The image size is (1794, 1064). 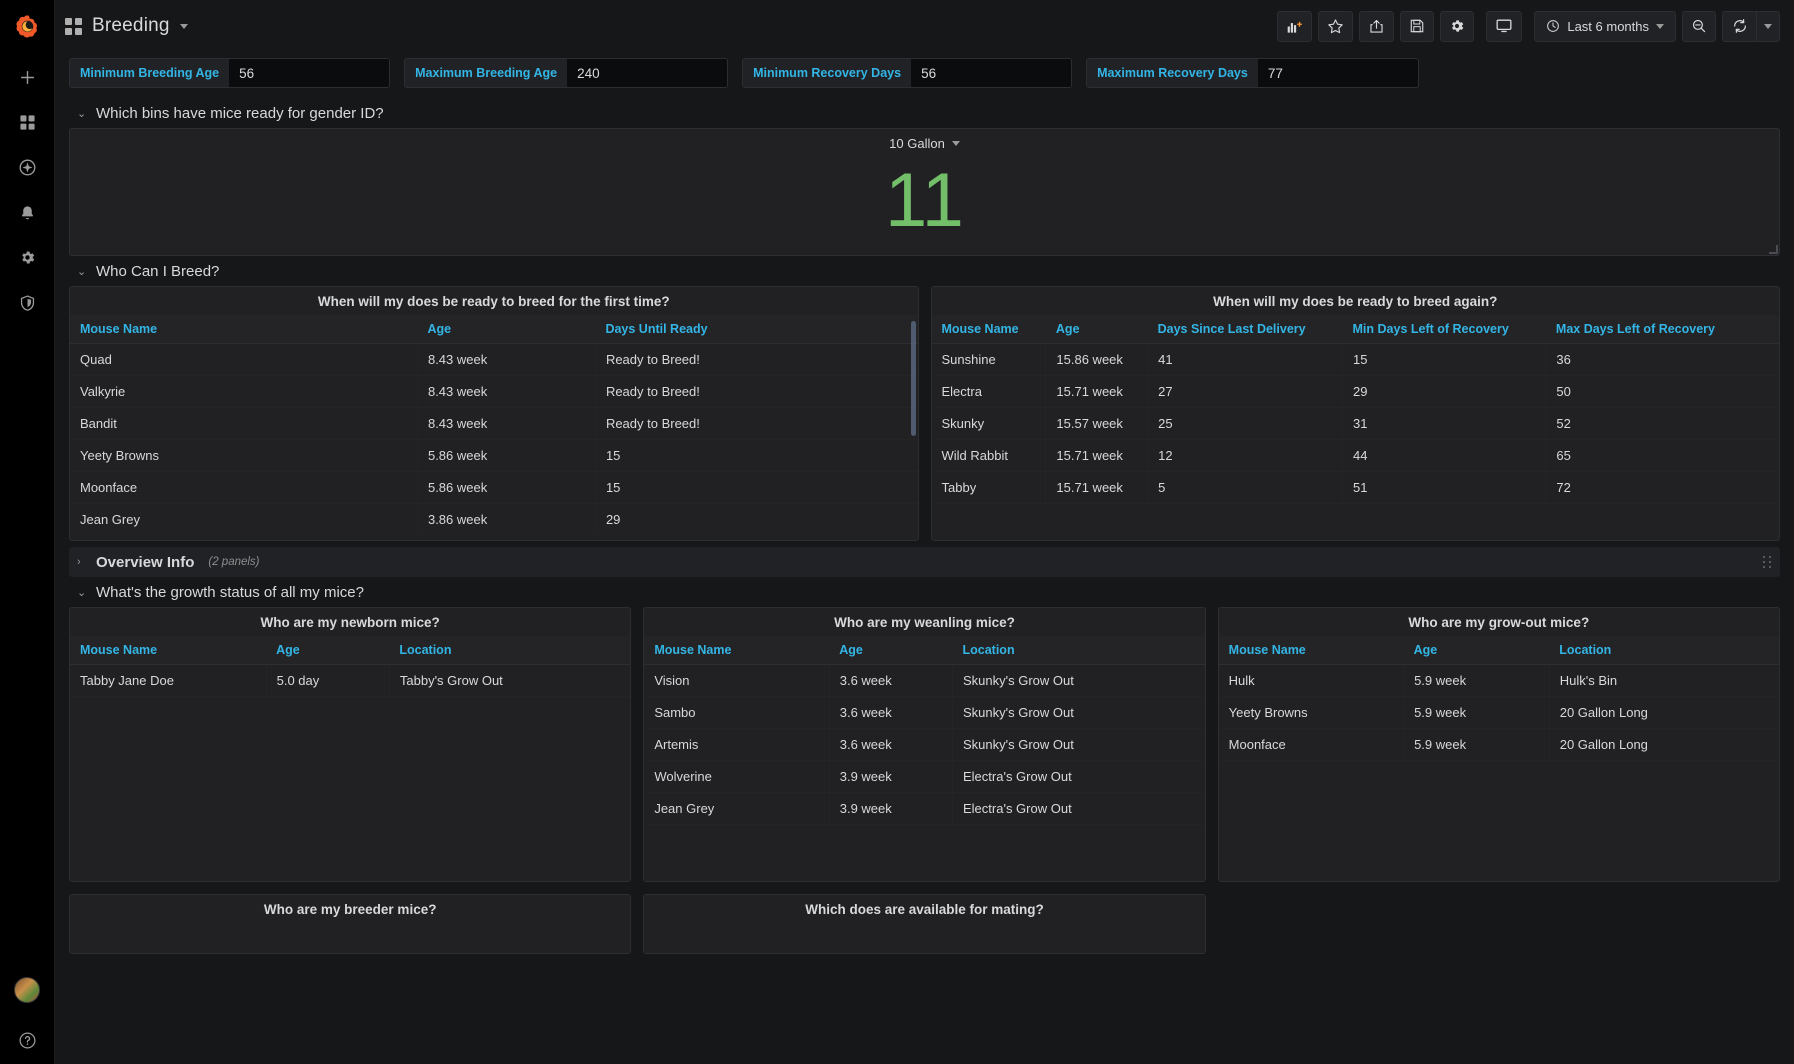 I want to click on cell-days-since-last-delivery: 41, so click(x=1245, y=359).